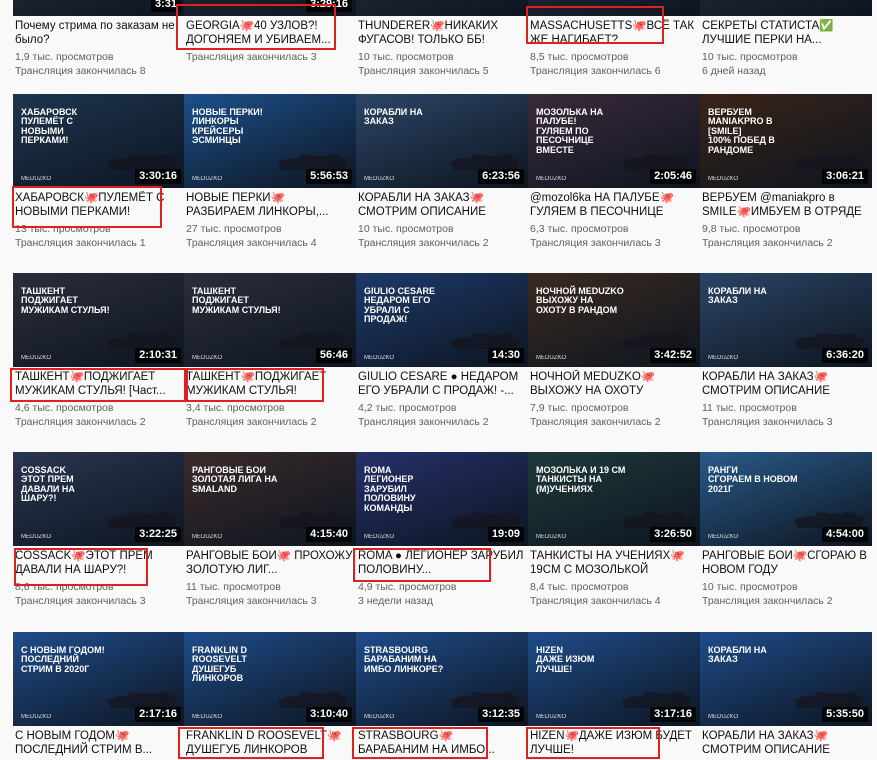 This screenshot has height=760, width=877. What do you see at coordinates (501, 176) in the screenshot?
I see `duration-badge: 6:23:56` at bounding box center [501, 176].